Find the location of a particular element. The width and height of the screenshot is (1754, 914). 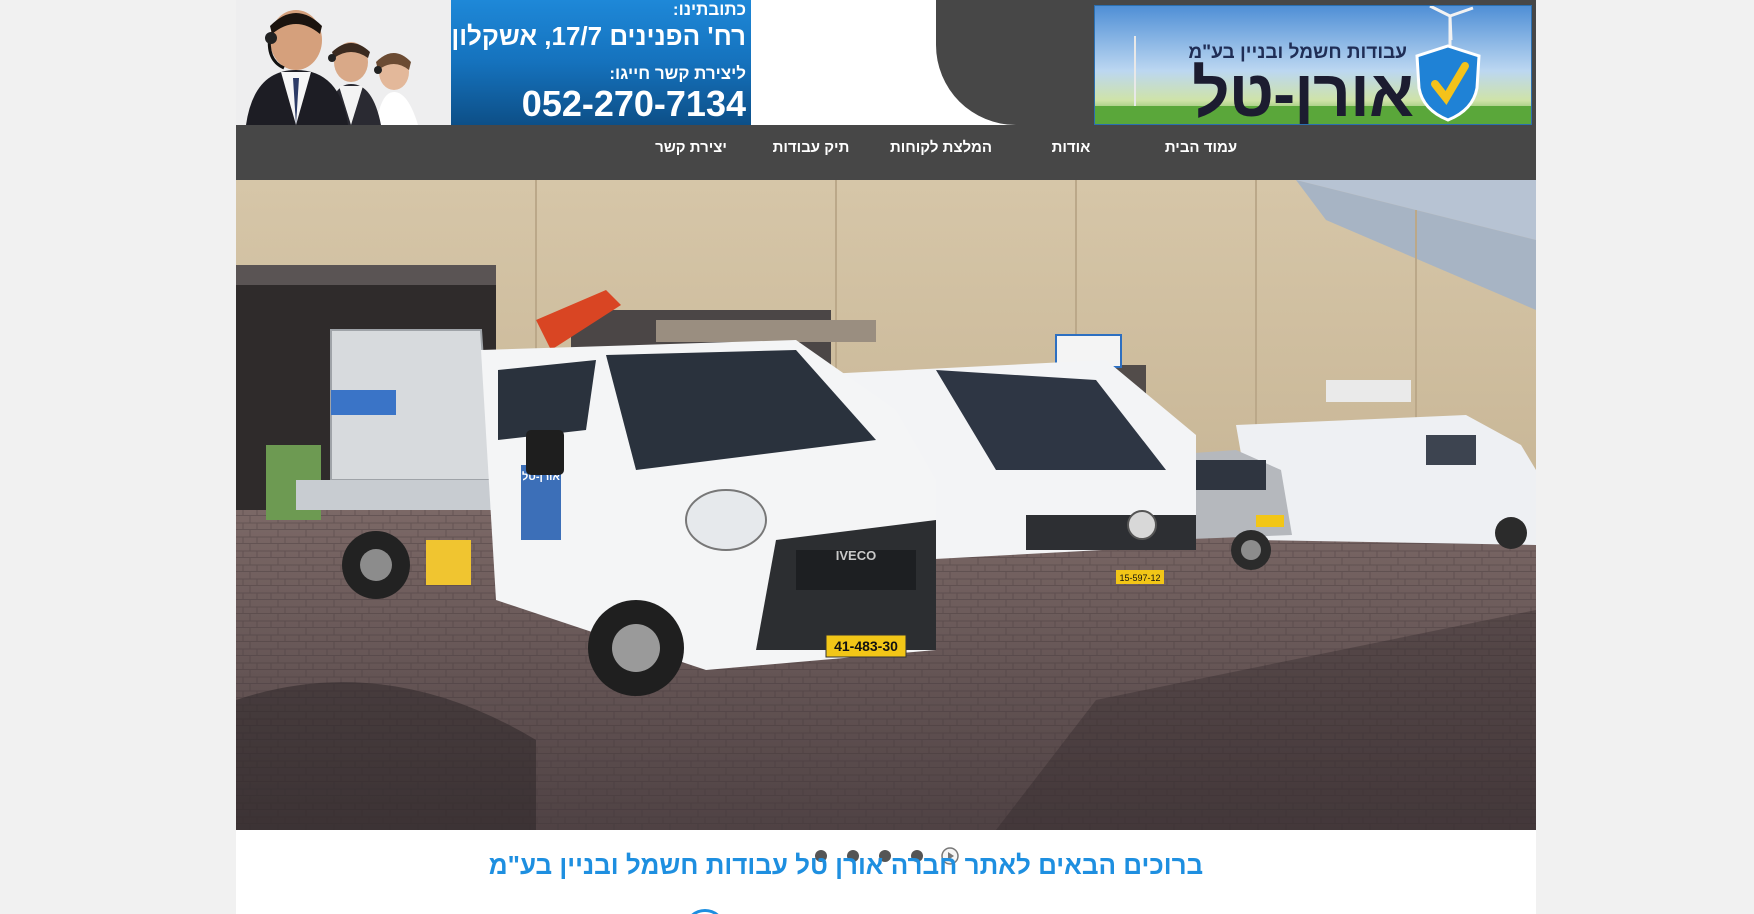

phone-number: 052-270-7134 is located at coordinates (601, 104).